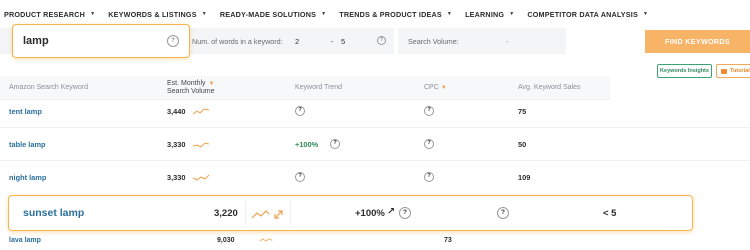 Image resolution: width=750 pixels, height=250 pixels. Describe the element at coordinates (176, 111) in the screenshot. I see `search-volume-value: 3,440` at that location.